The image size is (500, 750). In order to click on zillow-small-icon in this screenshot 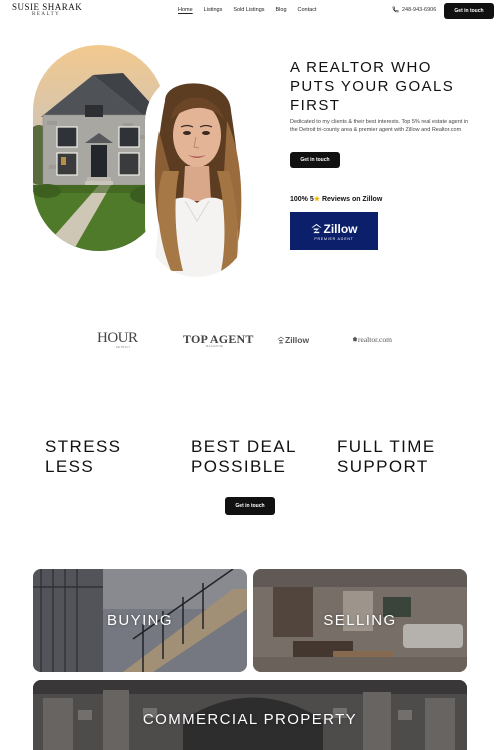, I will do `click(281, 340)`.